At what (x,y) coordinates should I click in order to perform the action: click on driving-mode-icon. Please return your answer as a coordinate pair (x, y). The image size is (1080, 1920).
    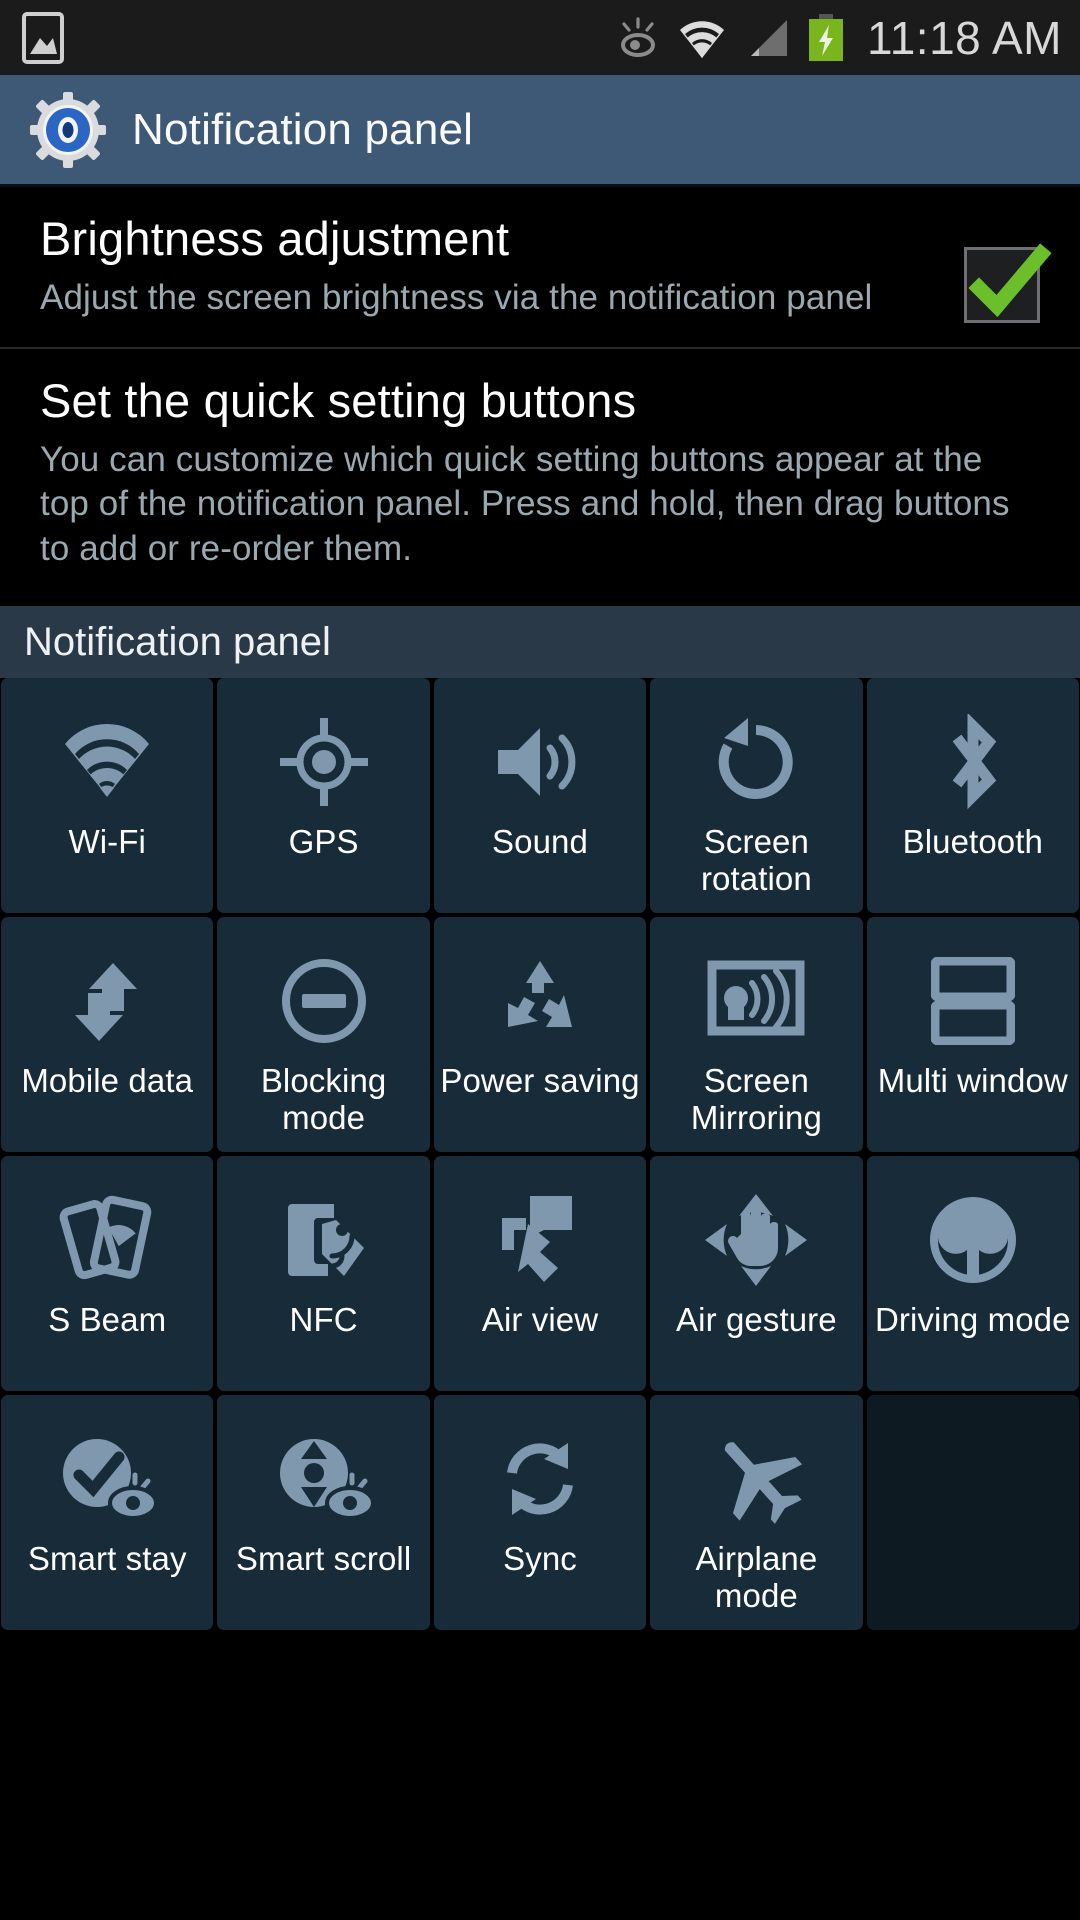
    Looking at the image, I should click on (973, 1240).